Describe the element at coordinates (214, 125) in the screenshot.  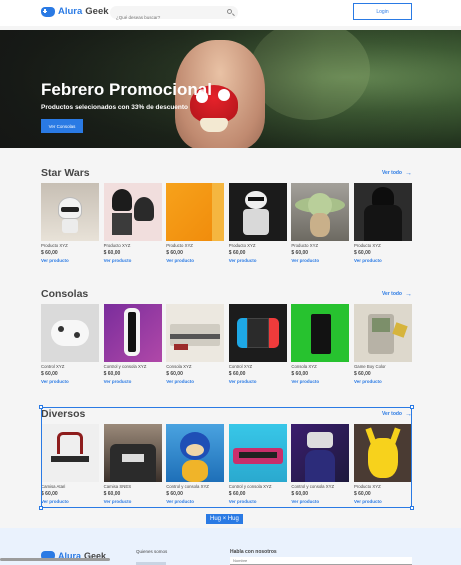
I see `mushroom-stem-image` at that location.